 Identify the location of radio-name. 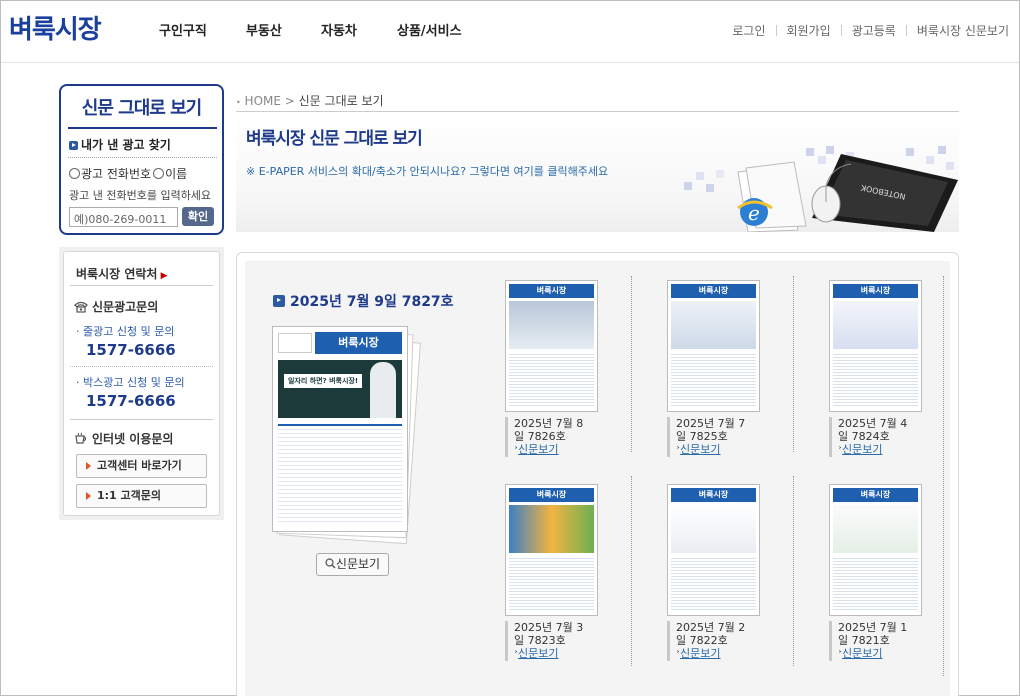
(159, 173).